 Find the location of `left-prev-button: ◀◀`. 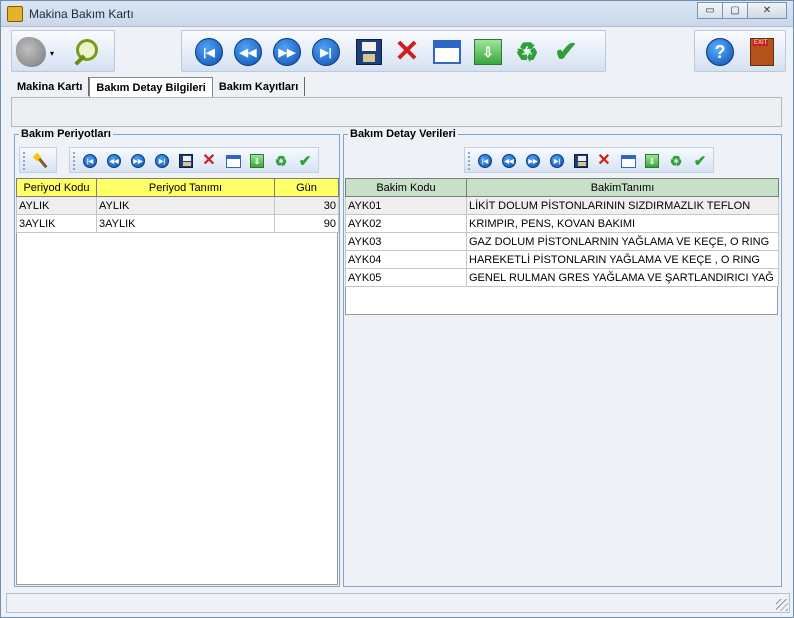

left-prev-button: ◀◀ is located at coordinates (114, 161).